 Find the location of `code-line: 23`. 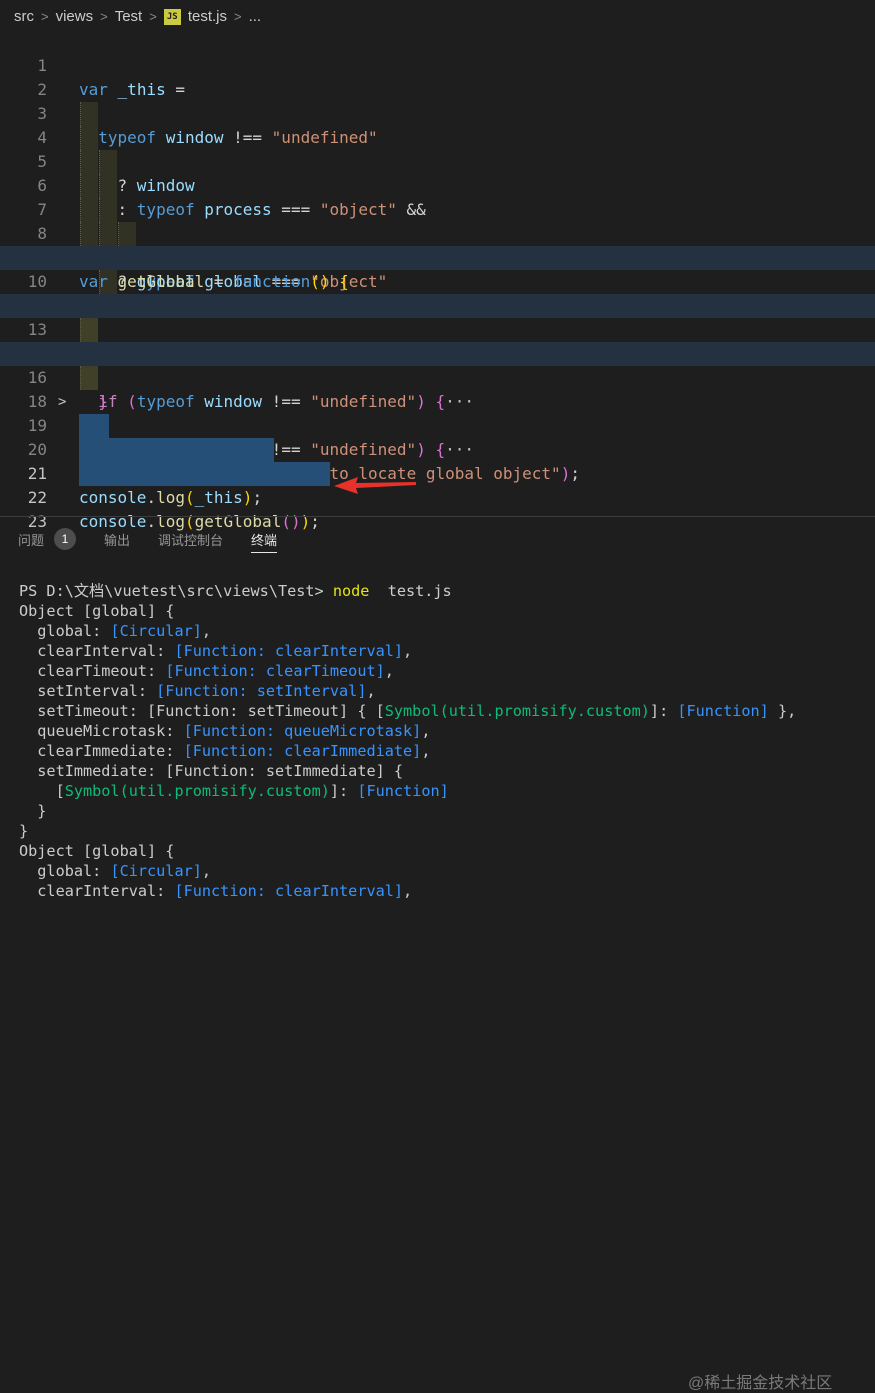

code-line: 23 is located at coordinates (437, 508).